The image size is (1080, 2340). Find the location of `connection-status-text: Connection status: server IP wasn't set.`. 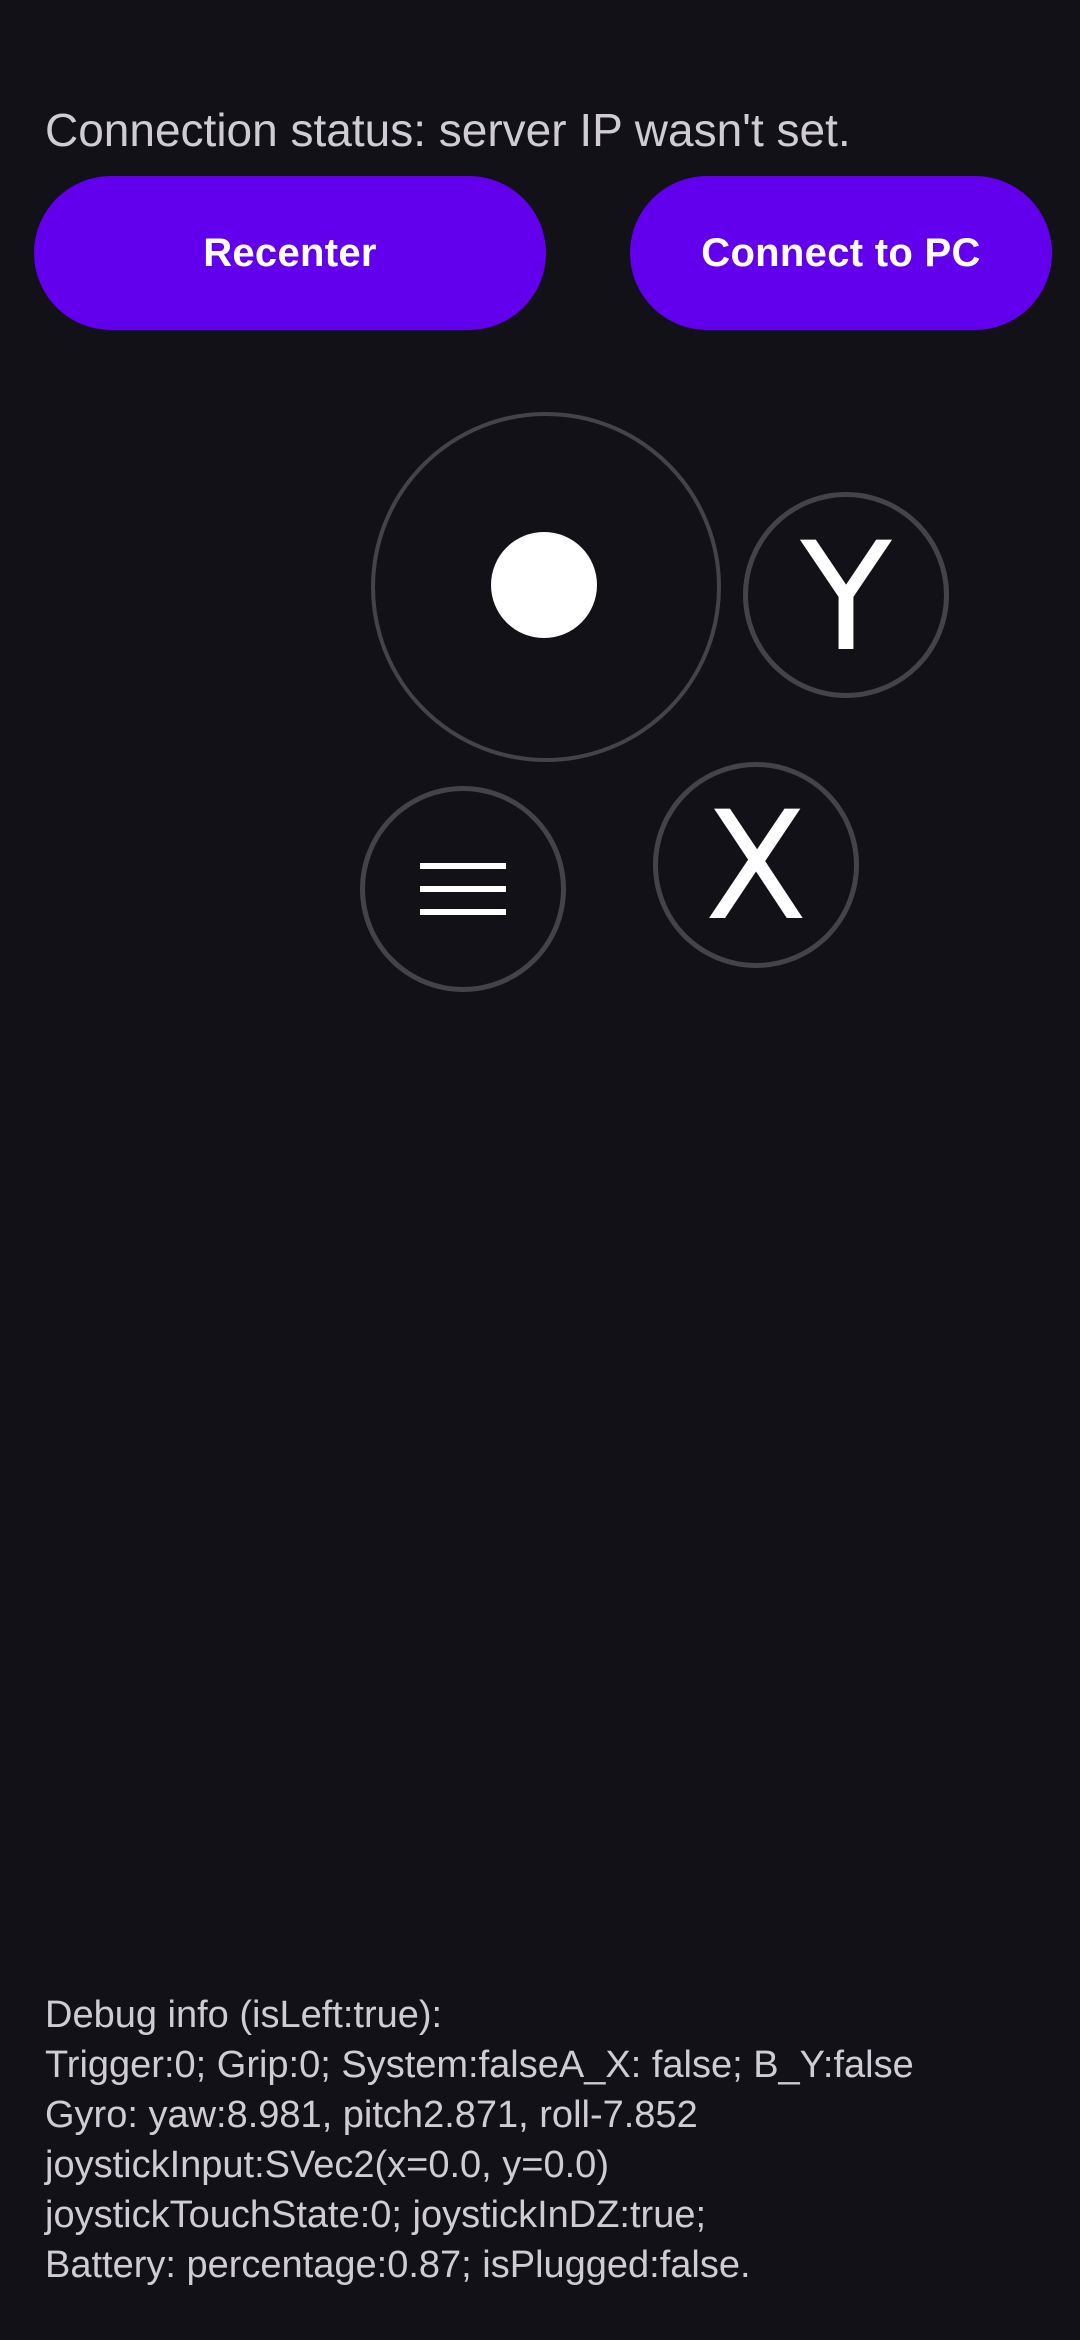

connection-status-text: Connection status: server IP wasn't set. is located at coordinates (448, 130).